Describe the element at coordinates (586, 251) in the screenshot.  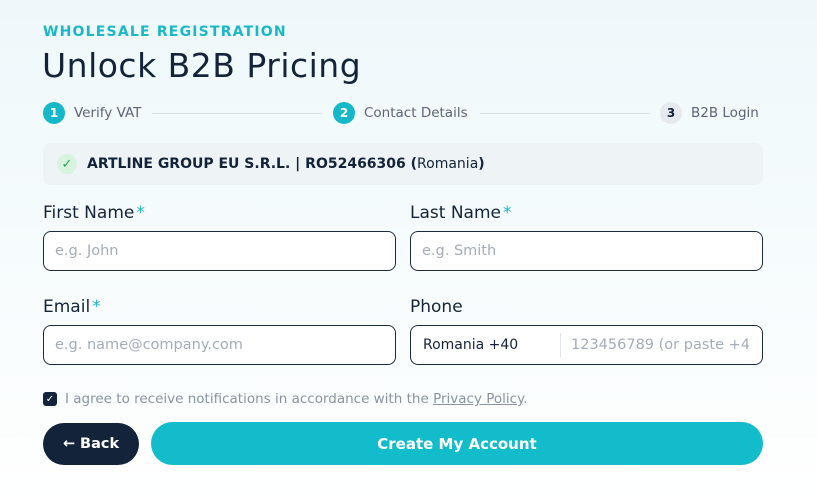
I see `last-name-input` at that location.